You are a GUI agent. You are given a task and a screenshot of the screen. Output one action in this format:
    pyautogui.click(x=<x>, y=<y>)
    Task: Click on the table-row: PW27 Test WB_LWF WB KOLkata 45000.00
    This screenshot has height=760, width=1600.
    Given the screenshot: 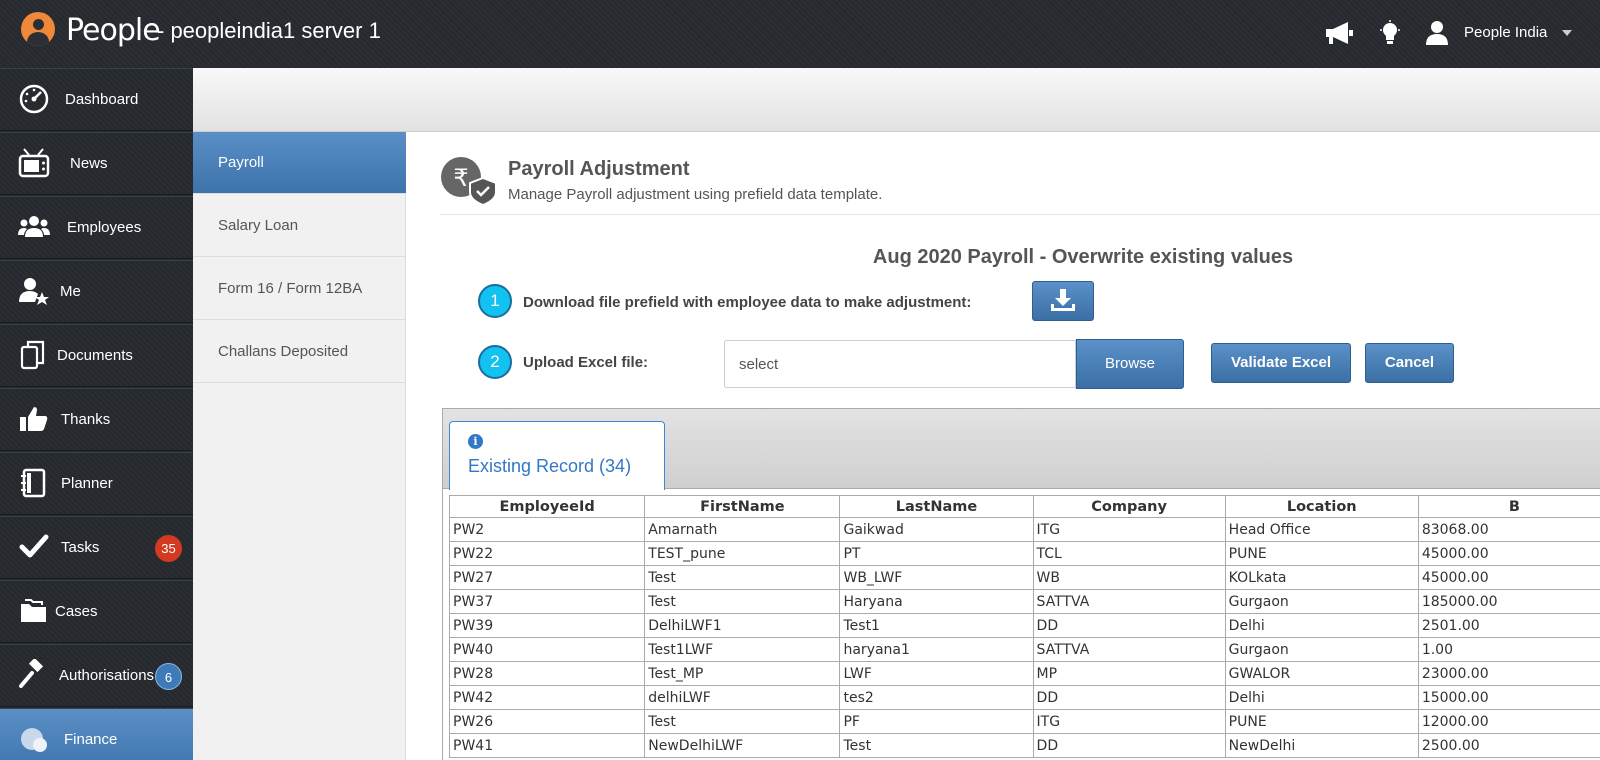 What is the action you would take?
    pyautogui.click(x=1024, y=577)
    